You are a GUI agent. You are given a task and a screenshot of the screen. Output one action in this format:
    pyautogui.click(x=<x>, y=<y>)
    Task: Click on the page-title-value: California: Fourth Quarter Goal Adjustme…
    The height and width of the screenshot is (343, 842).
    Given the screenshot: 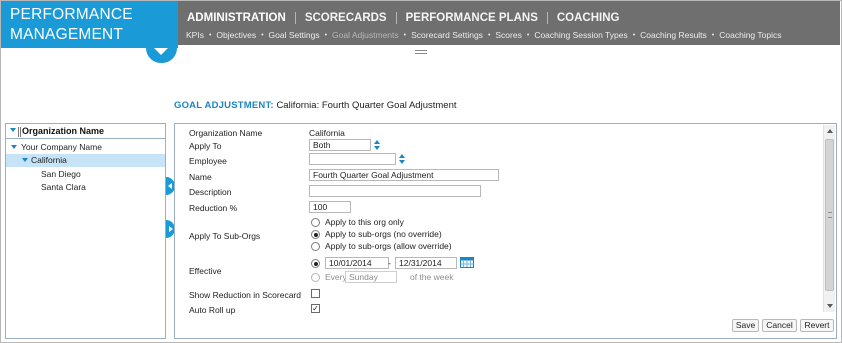 What is the action you would take?
    pyautogui.click(x=366, y=105)
    